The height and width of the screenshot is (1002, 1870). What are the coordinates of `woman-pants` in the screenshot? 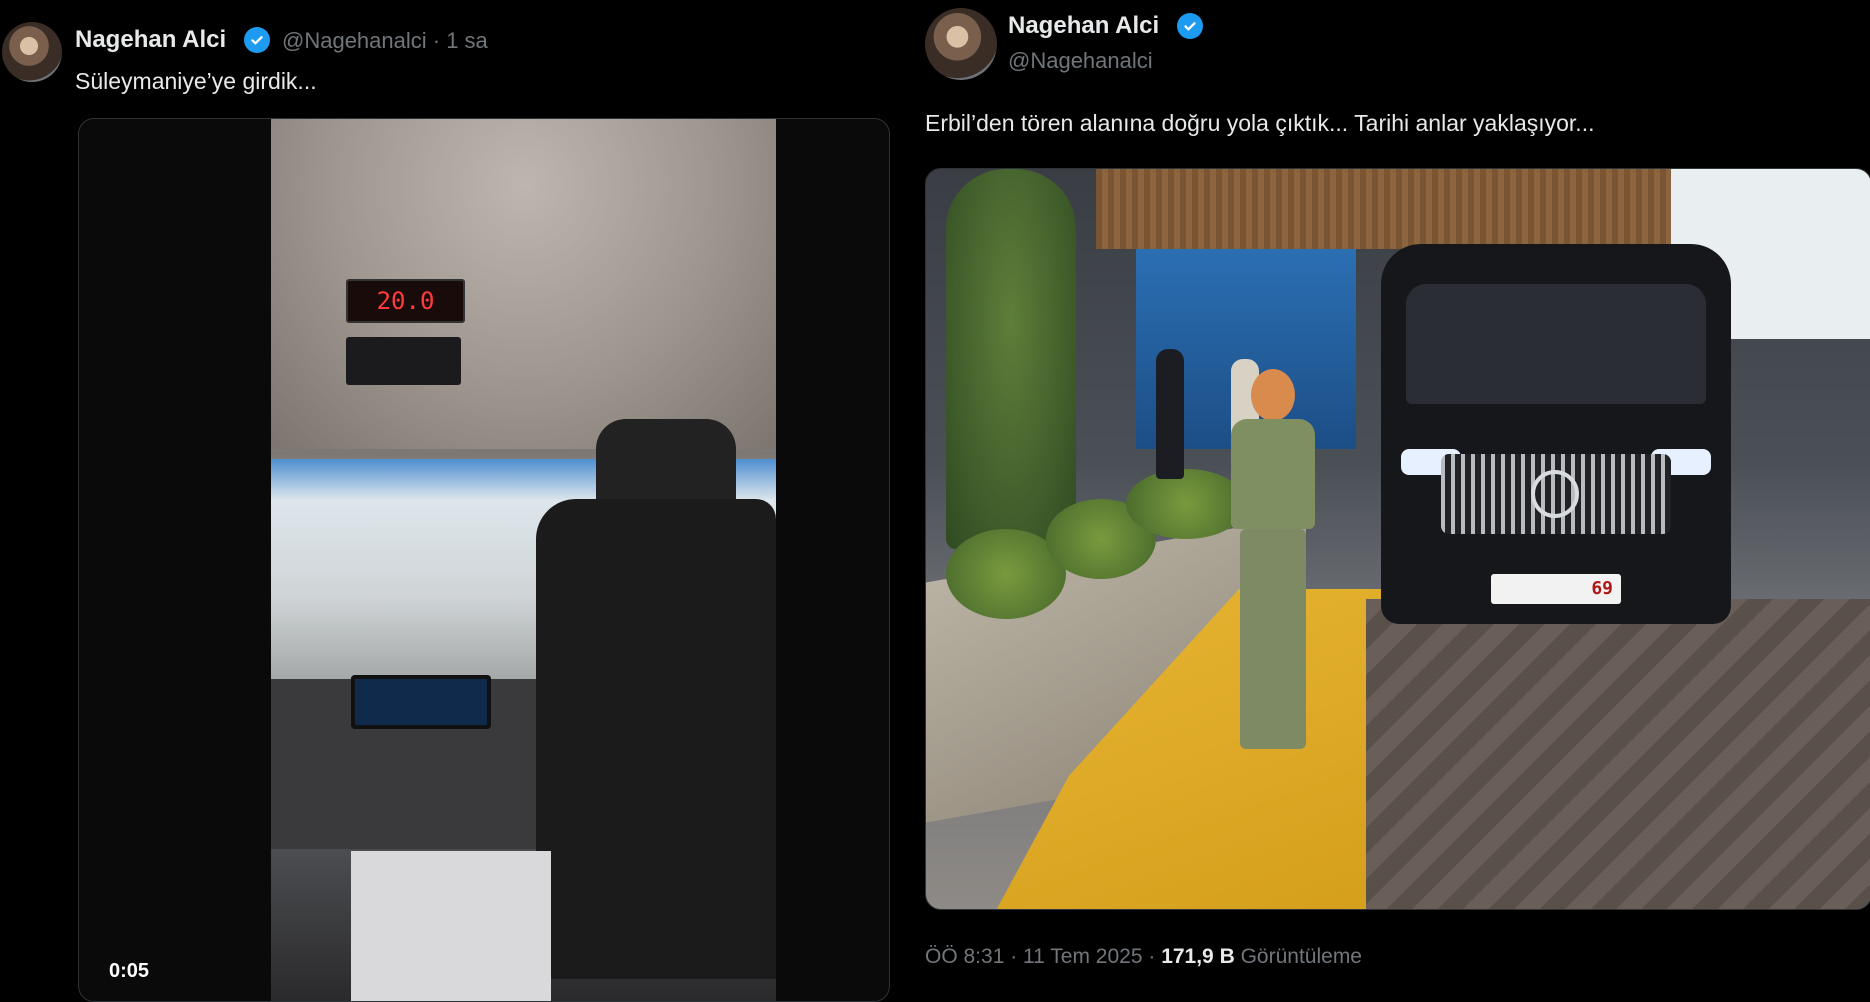 It's located at (1273, 639).